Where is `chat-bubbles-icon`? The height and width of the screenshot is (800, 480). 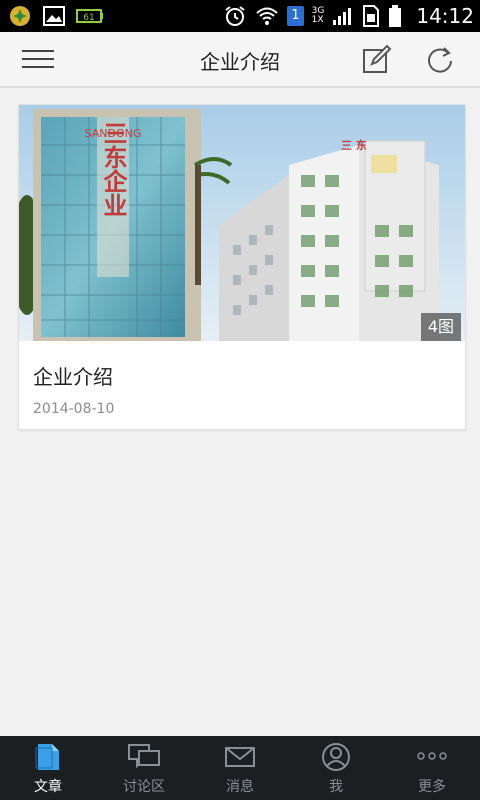
chat-bubbles-icon is located at coordinates (144, 756).